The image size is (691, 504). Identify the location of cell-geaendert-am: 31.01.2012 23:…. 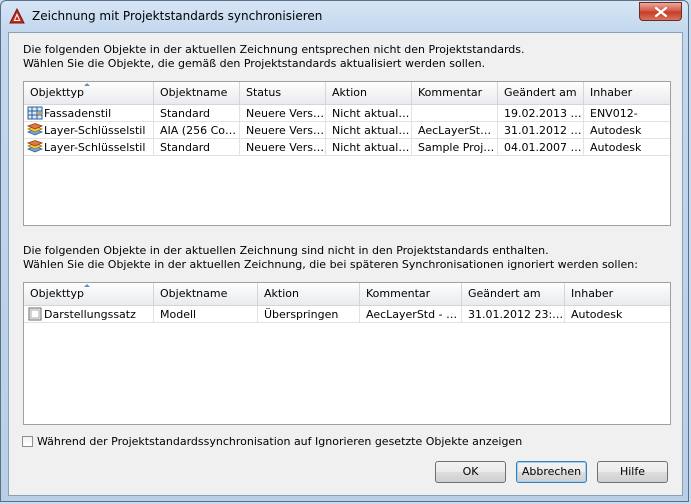
(513, 314).